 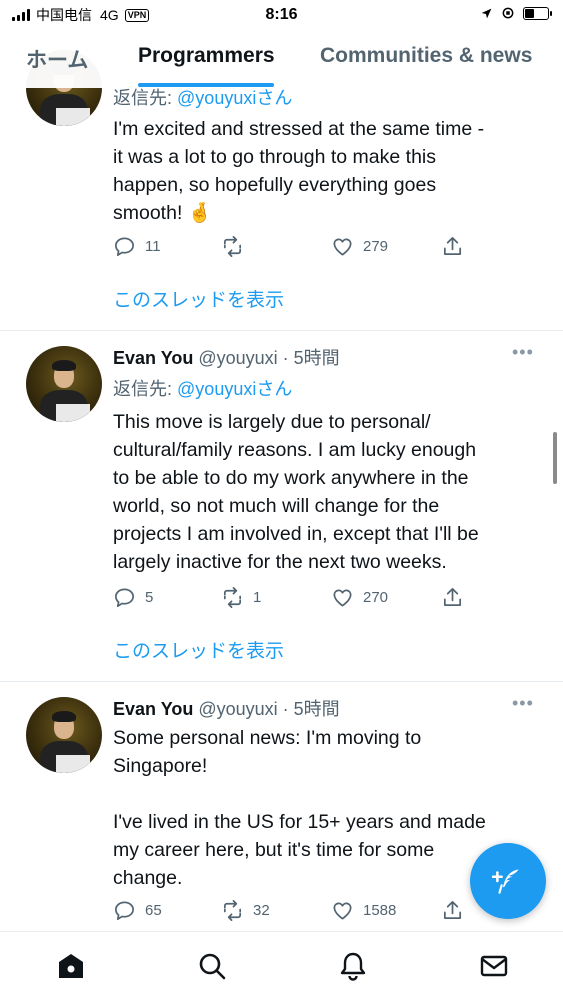 What do you see at coordinates (206, 85) in the screenshot?
I see `active-tab-indicator` at bounding box center [206, 85].